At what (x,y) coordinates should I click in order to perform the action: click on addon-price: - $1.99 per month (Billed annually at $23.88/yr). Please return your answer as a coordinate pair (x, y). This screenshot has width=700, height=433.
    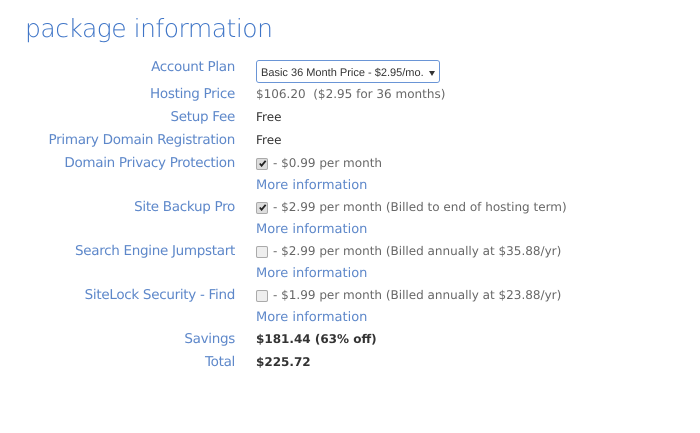
    Looking at the image, I should click on (417, 295).